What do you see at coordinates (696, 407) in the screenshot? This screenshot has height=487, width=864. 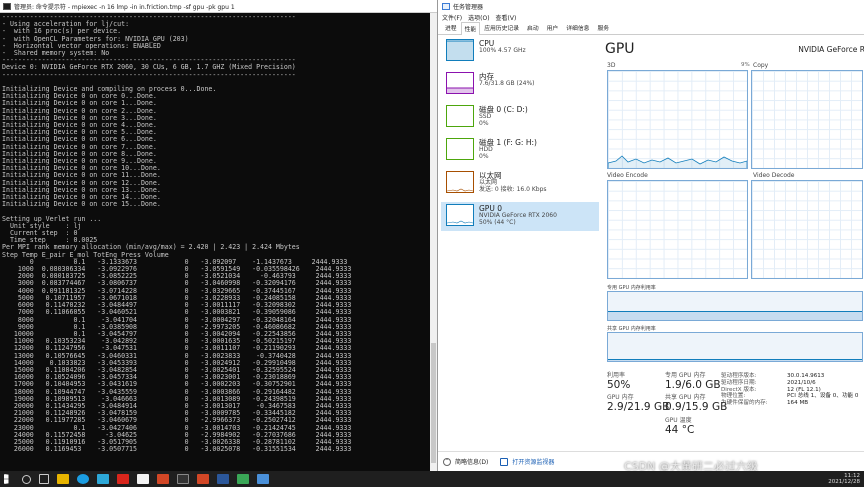 I see `shared-mem-value: 0.9/15.9 GB` at bounding box center [696, 407].